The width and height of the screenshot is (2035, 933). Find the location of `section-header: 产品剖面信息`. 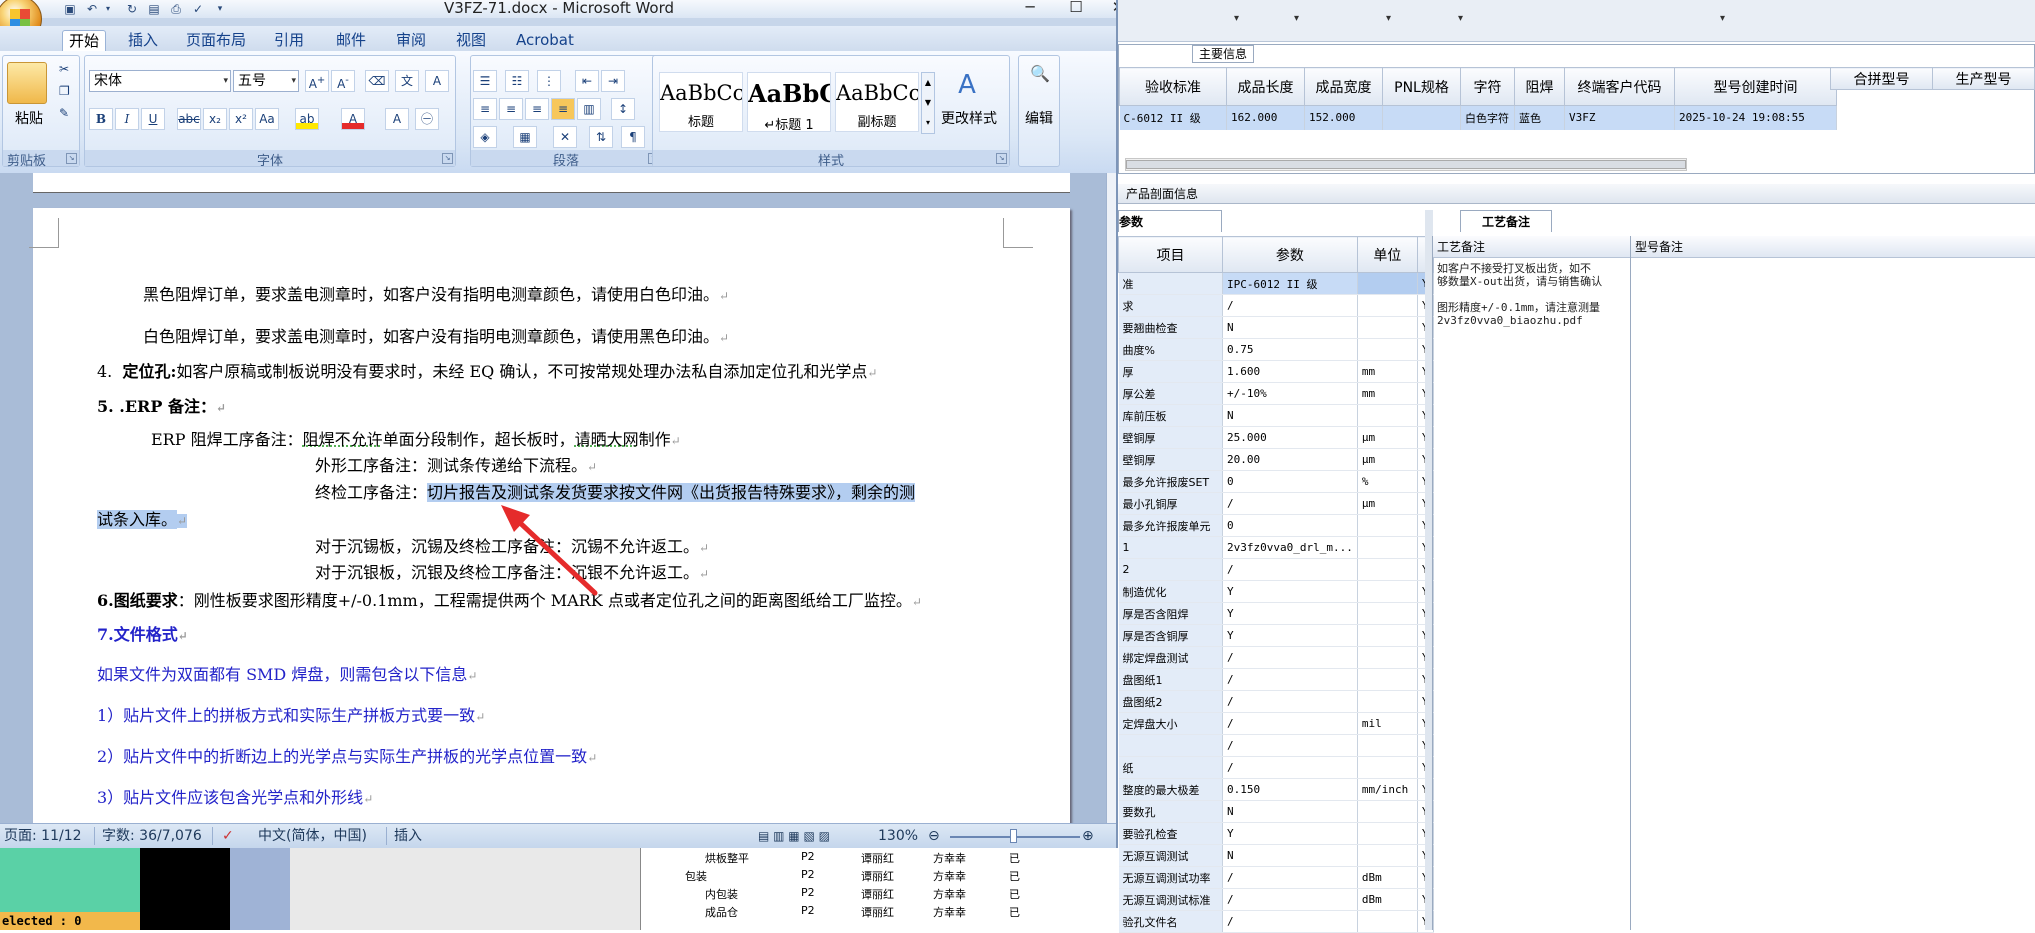

section-header: 产品剖面信息 is located at coordinates (1576, 194).